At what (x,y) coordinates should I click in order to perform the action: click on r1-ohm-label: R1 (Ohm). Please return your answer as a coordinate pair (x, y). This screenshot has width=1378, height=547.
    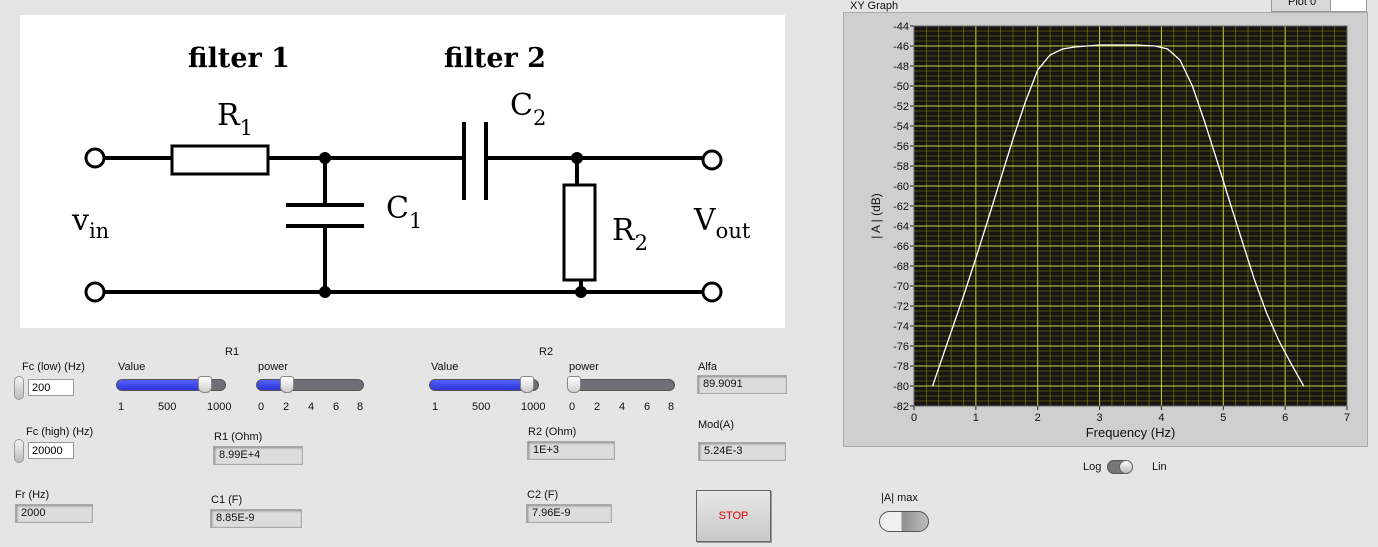
    Looking at the image, I should click on (238, 437).